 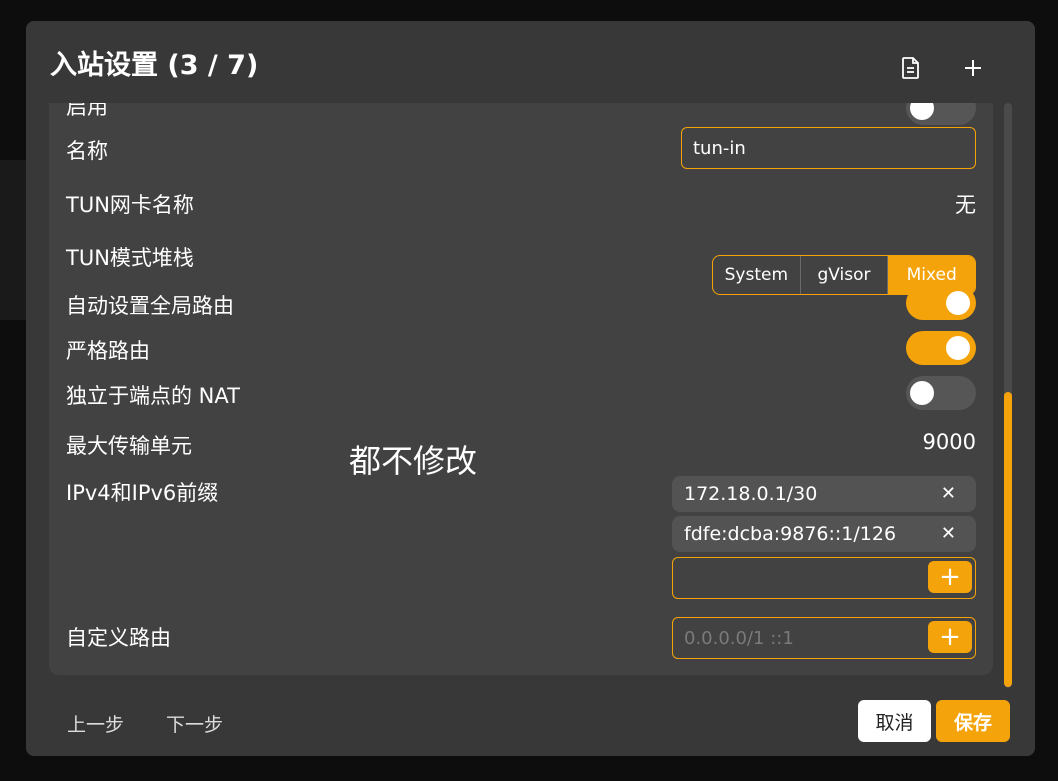 I want to click on add-route-button: +, so click(x=950, y=637).